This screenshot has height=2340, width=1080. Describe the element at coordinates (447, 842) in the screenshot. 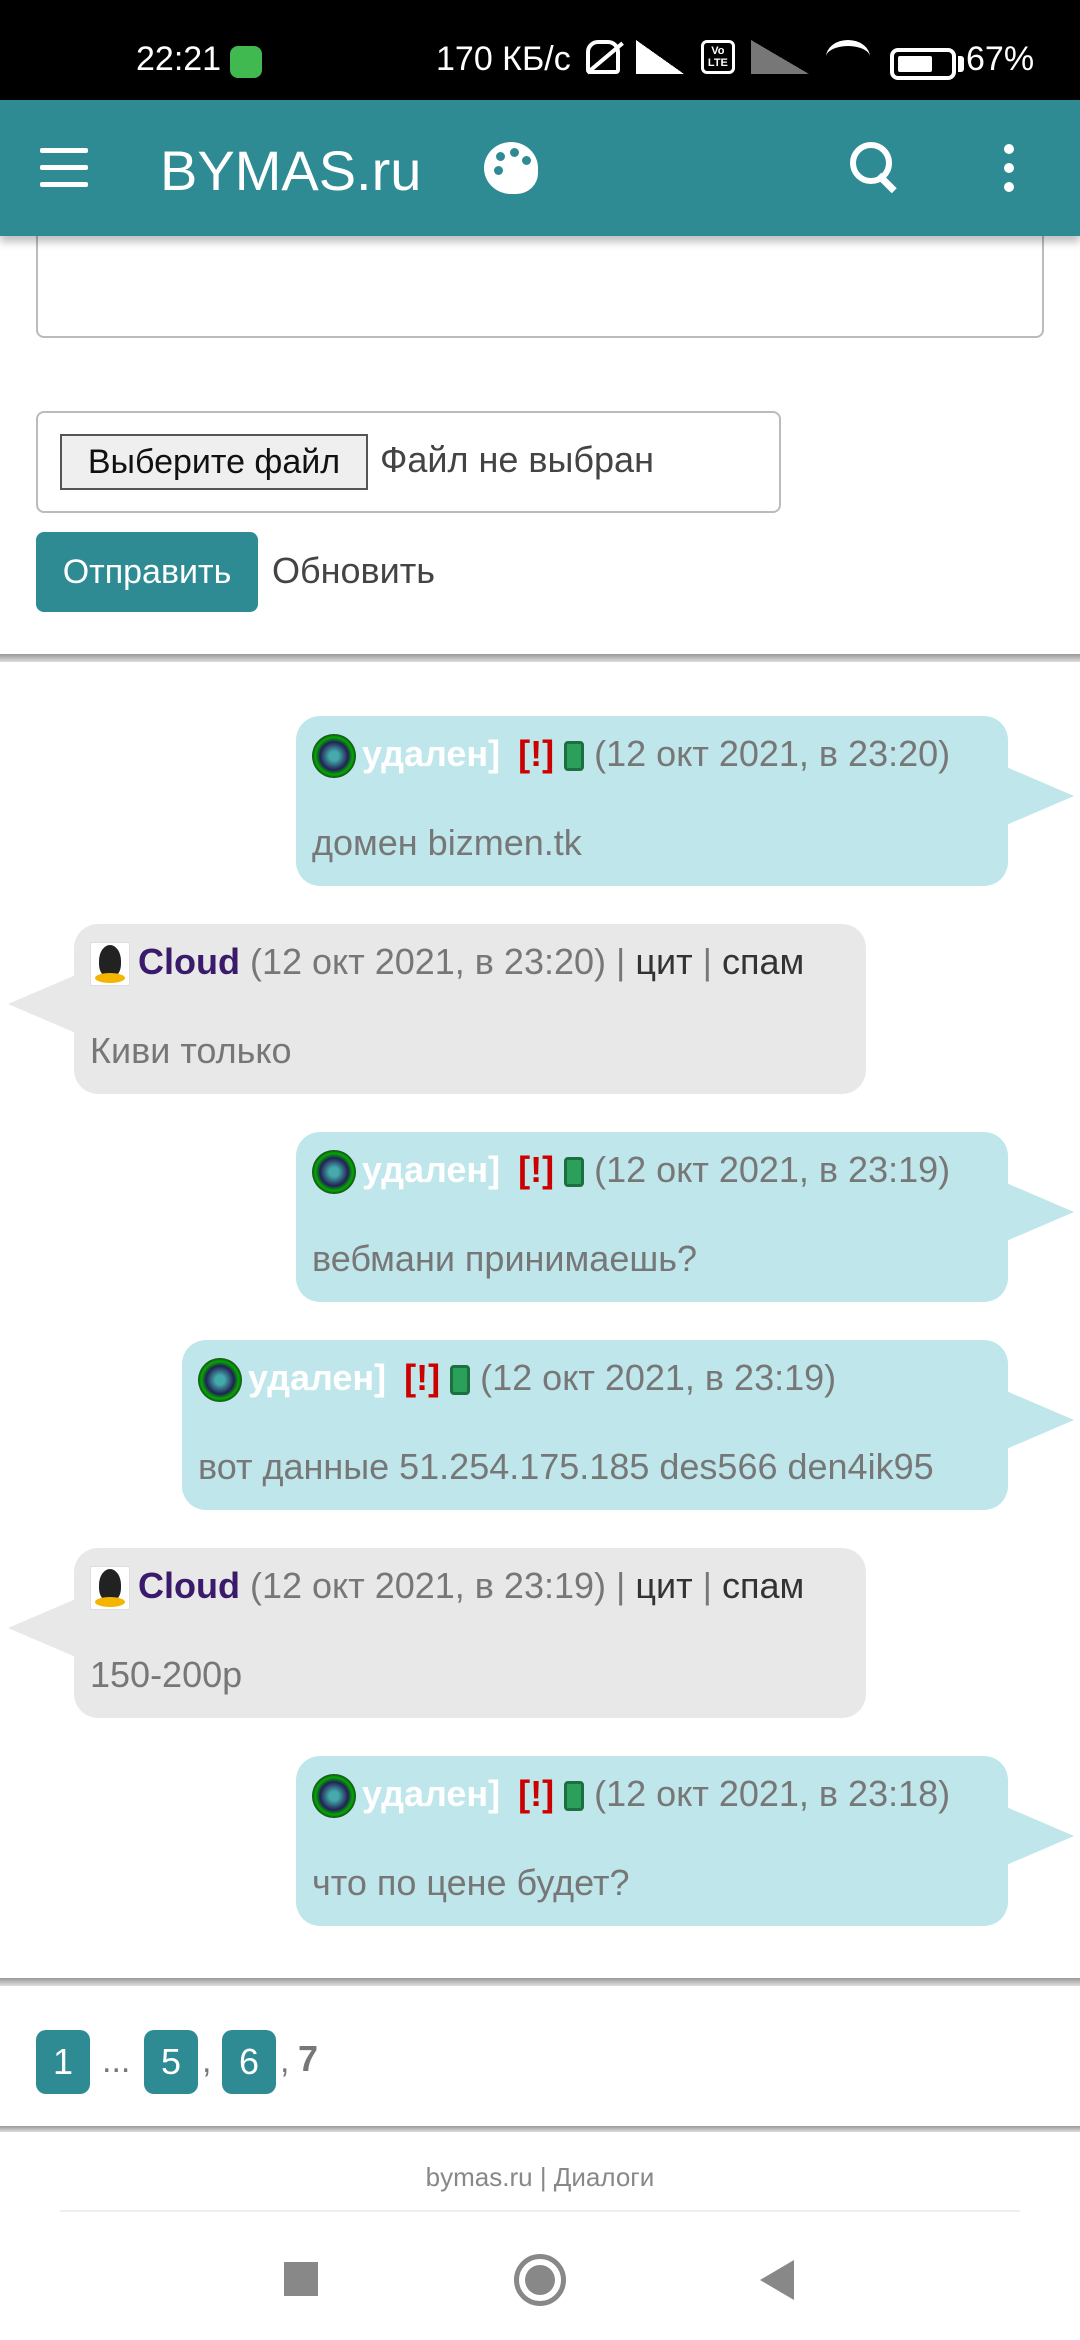

I see `message-text: домен bizmen.tk` at that location.